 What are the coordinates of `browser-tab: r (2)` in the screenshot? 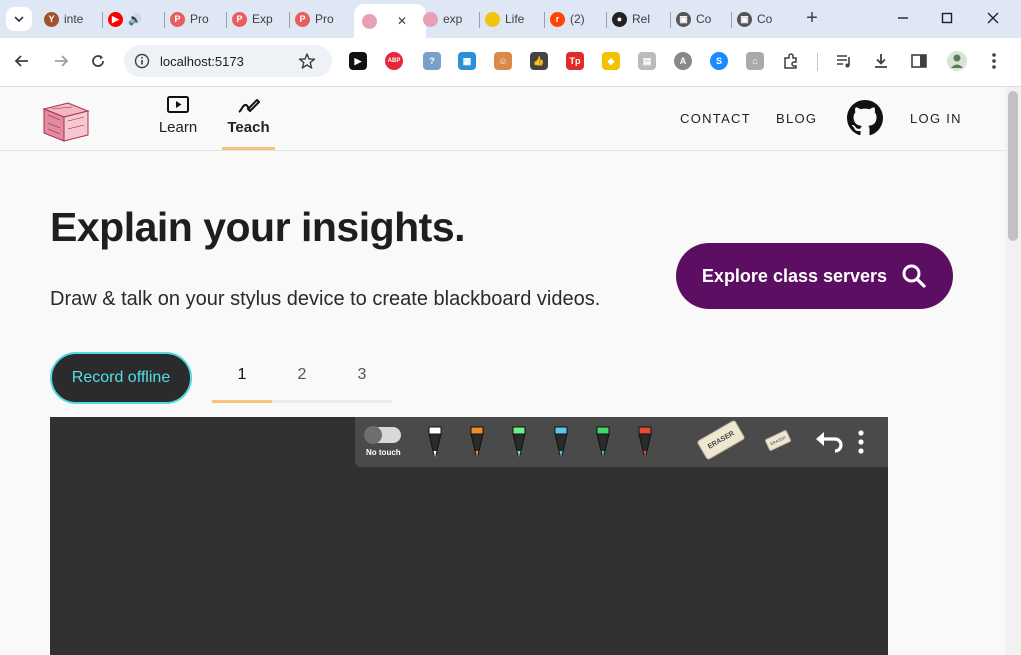 It's located at (575, 19).